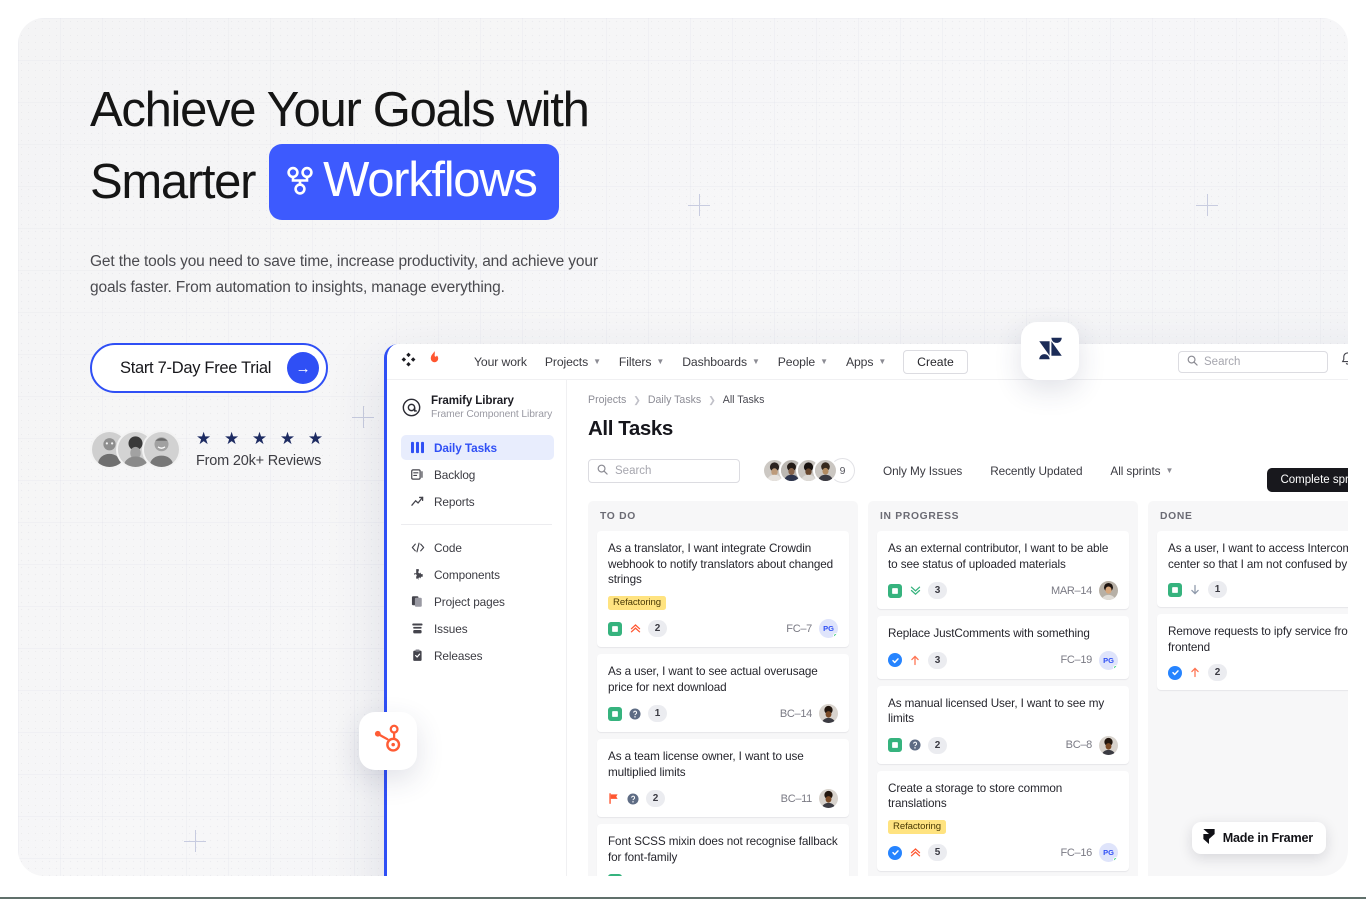 The image size is (1366, 899). Describe the element at coordinates (1135, 470) in the screenshot. I see `filter-label: All sprints` at that location.